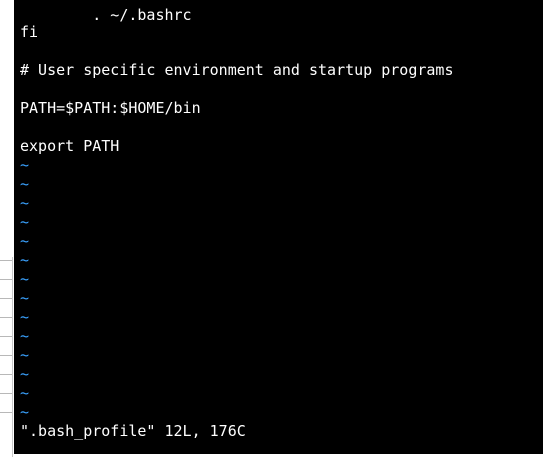 Image resolution: width=543 pixels, height=461 pixels. What do you see at coordinates (106, 15) in the screenshot?
I see `buffer-line: . ~/.bashrc` at bounding box center [106, 15].